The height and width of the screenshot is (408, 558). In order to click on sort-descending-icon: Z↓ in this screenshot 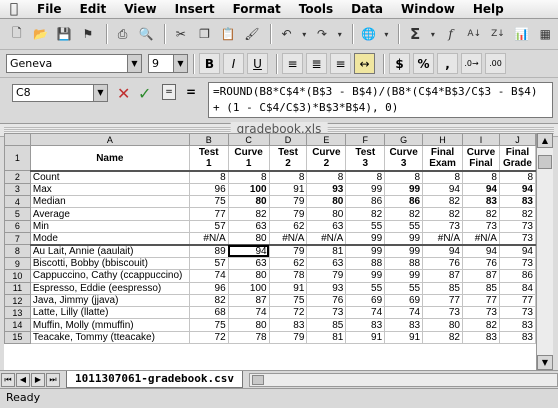, I will do `click(498, 34)`.